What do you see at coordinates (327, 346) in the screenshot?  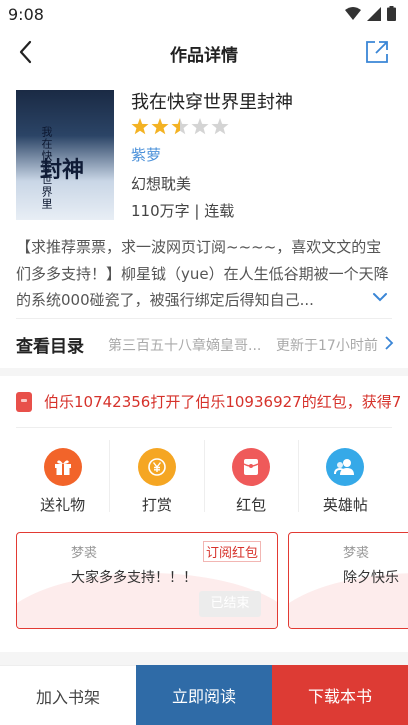 I see `update-time: 更新于17小时前` at bounding box center [327, 346].